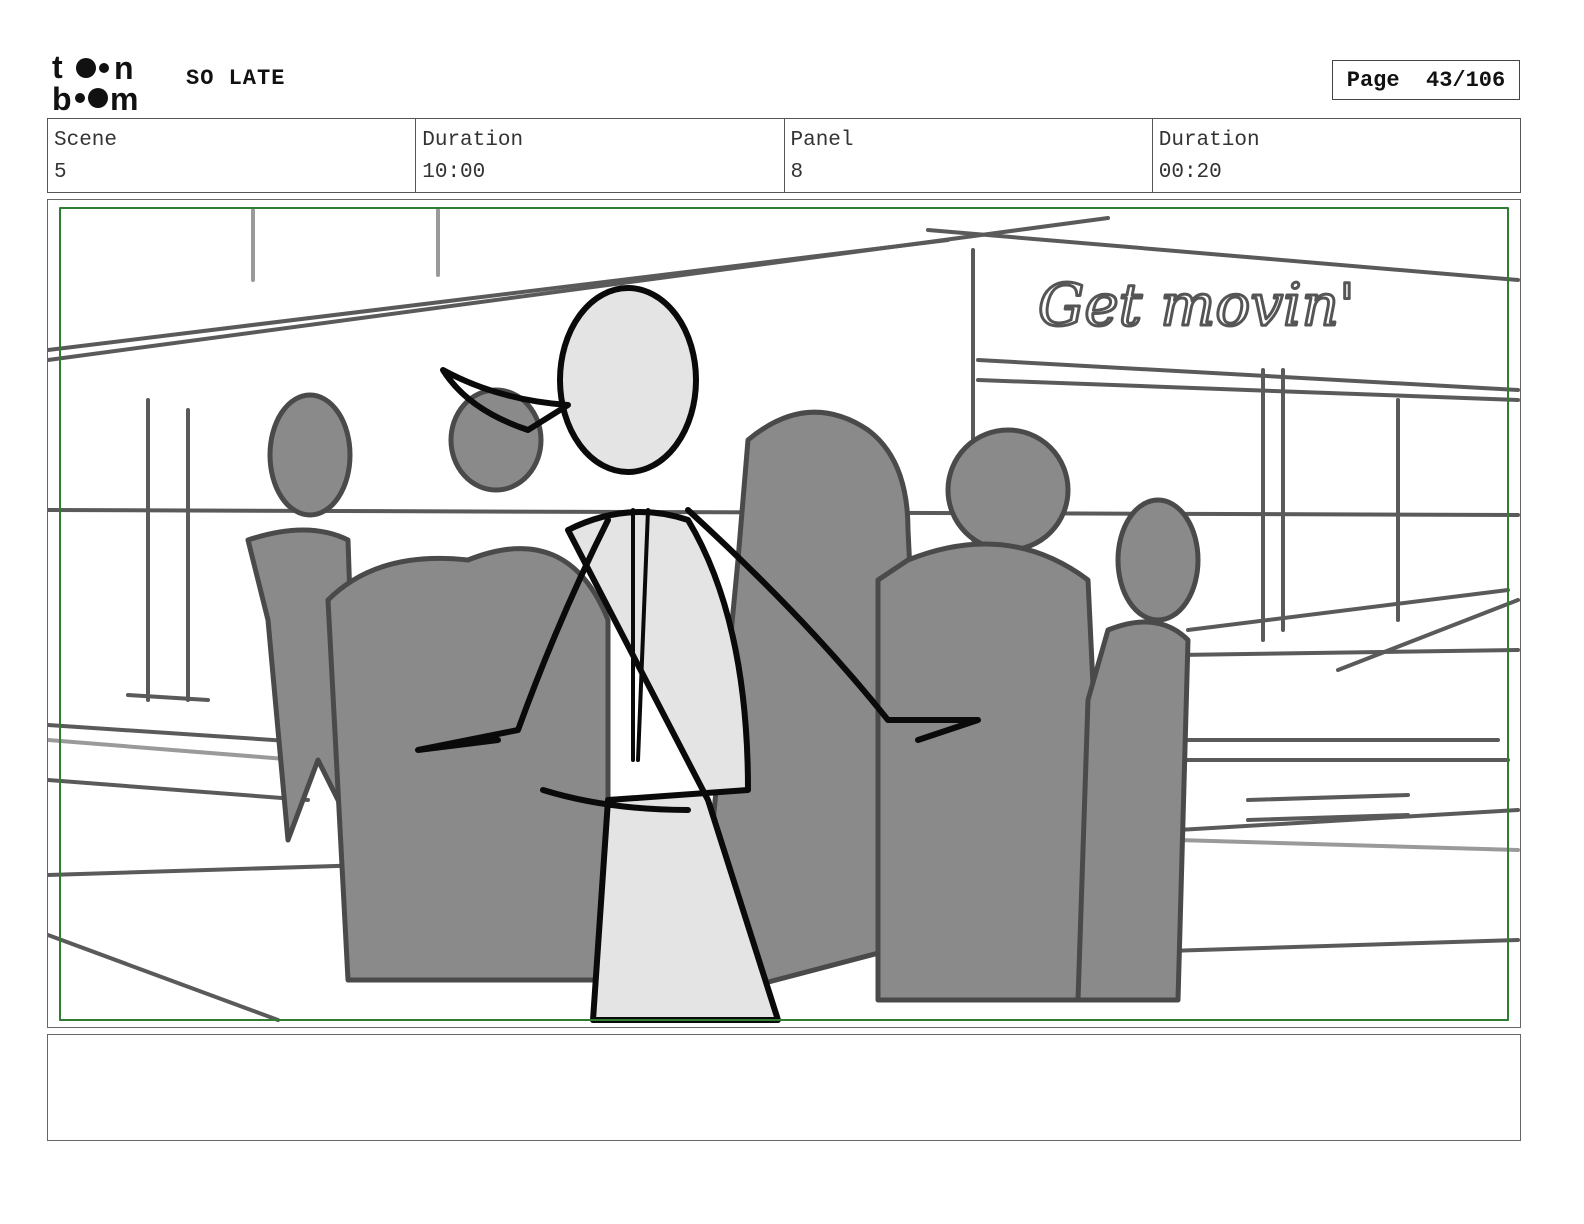 This screenshot has height=1224, width=1584. I want to click on panel-duration-value: 00:20, so click(1190, 172).